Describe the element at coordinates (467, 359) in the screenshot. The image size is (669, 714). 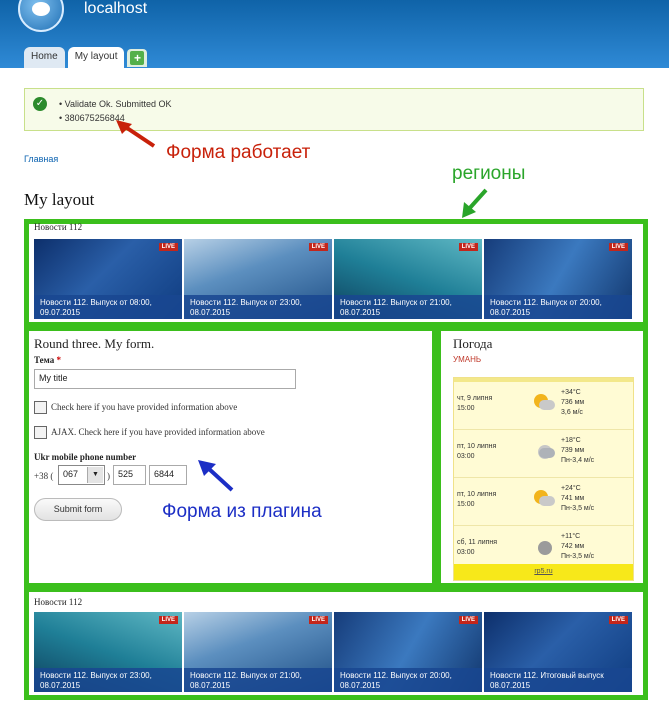
I see `weather-city: УМАНЬ` at that location.